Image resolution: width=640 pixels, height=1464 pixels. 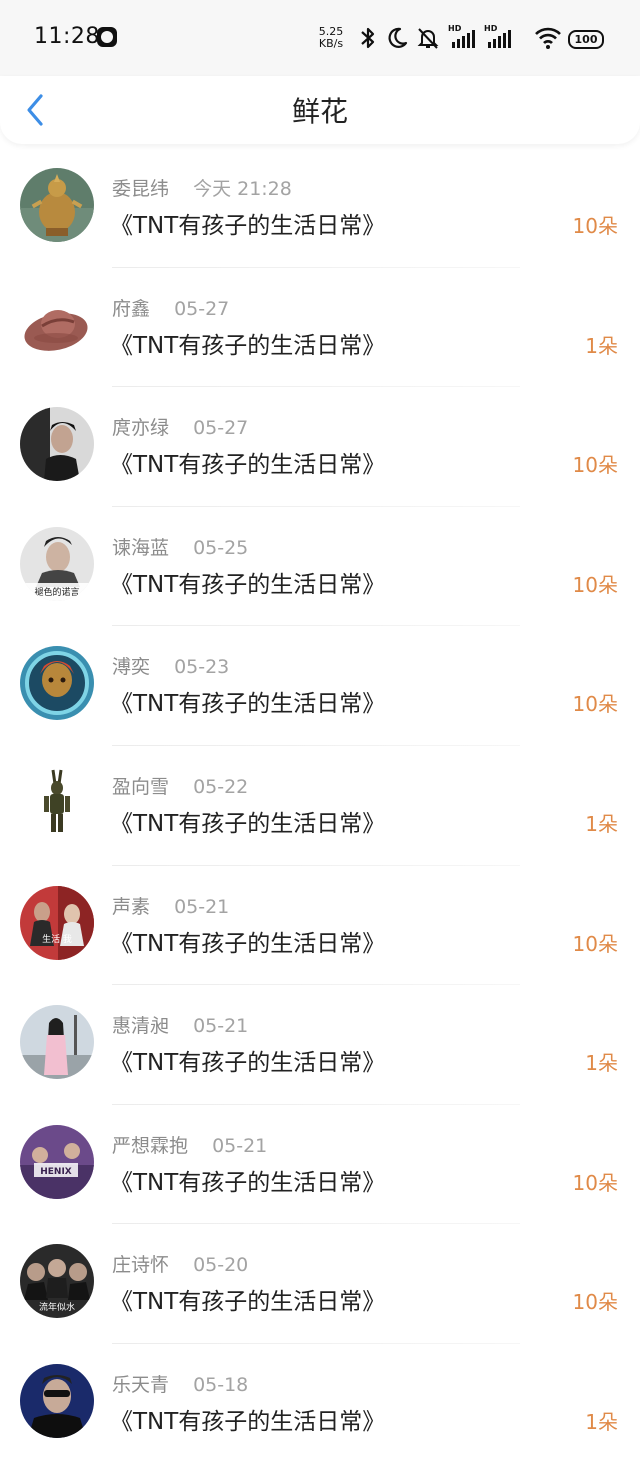 I want to click on net-speed-unit: KB/s, so click(x=331, y=43).